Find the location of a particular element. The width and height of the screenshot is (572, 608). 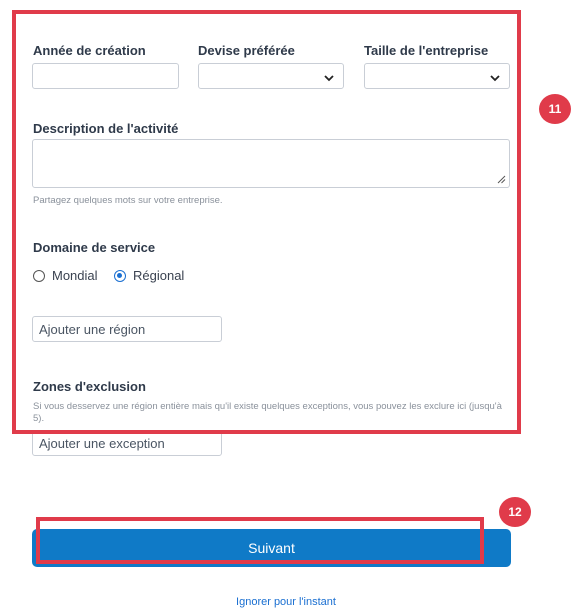

annotation-badge-12: 12 is located at coordinates (515, 512).